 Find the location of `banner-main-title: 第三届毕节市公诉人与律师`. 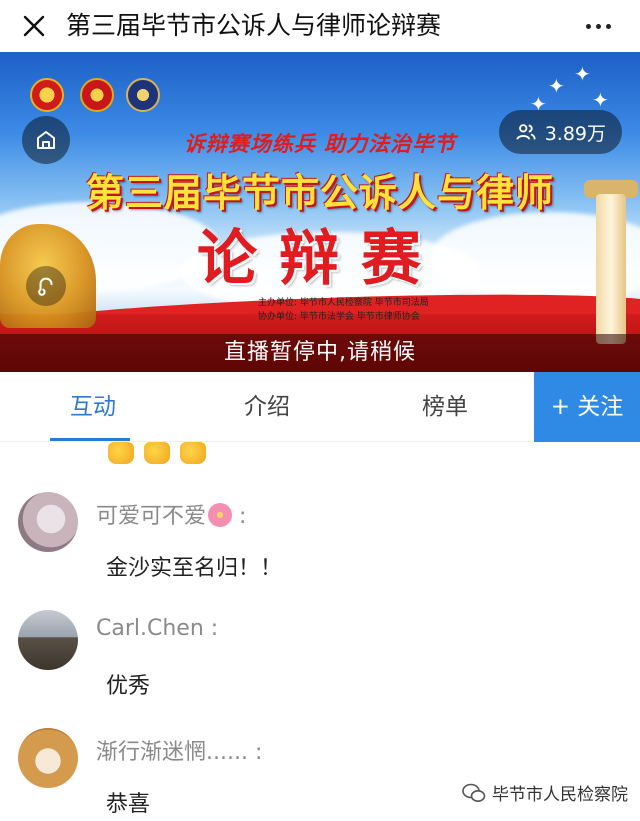

banner-main-title: 第三届毕节市公诉人与律师 is located at coordinates (319, 193).